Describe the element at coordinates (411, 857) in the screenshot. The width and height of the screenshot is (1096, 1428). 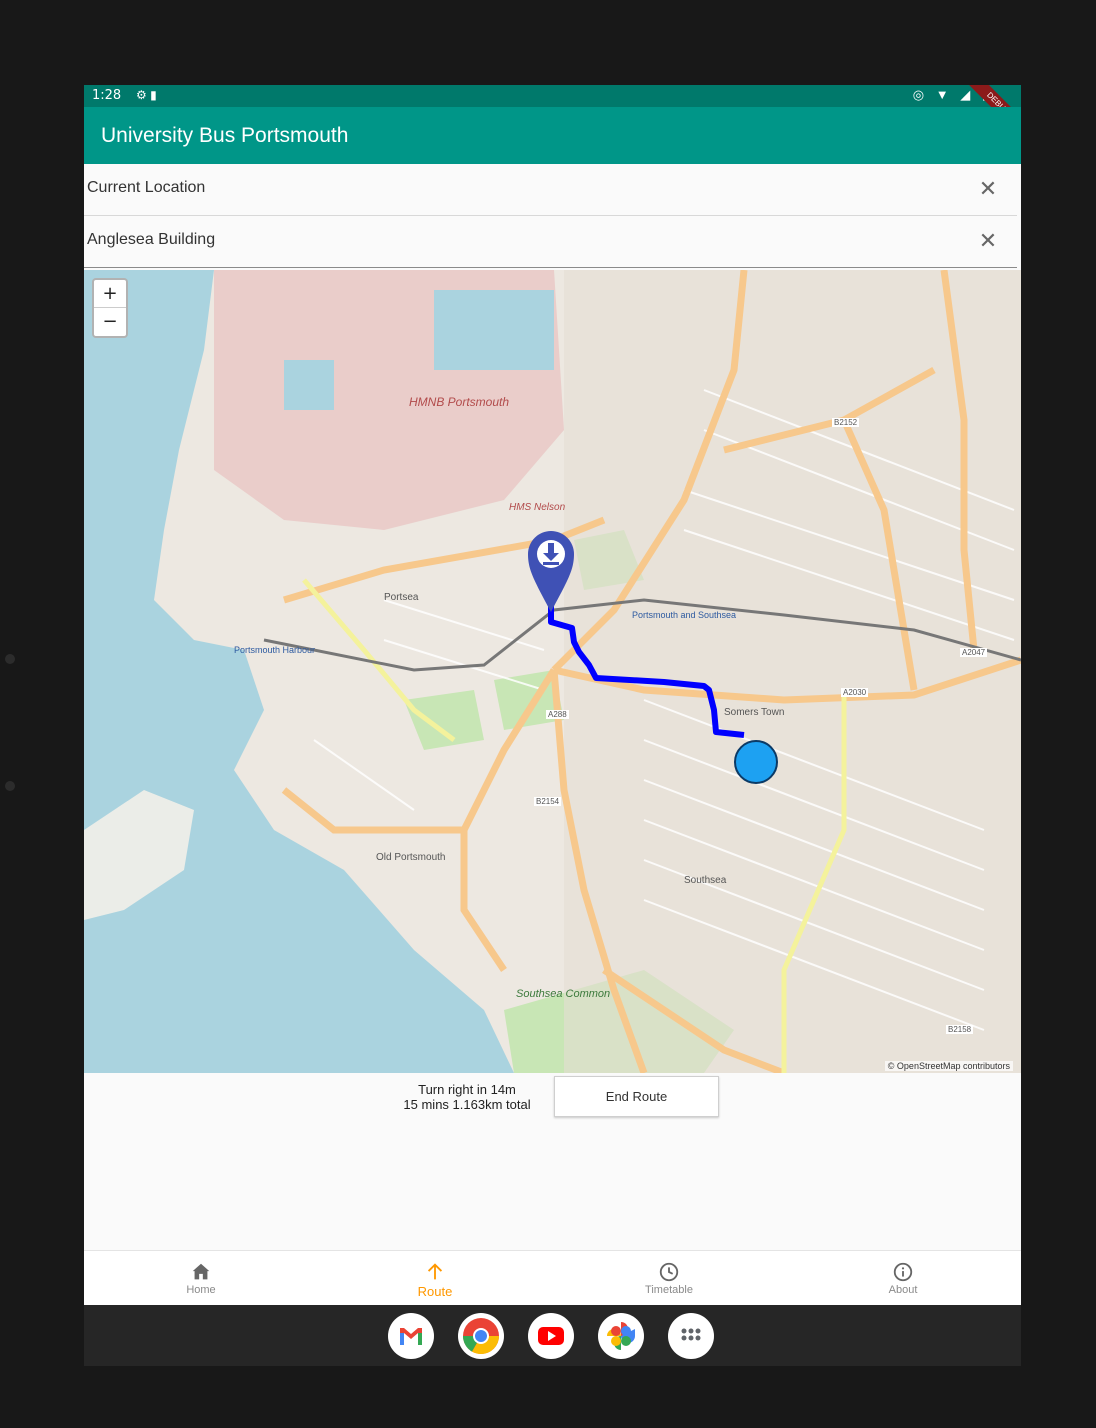
I see `map-label-old-portsmouth: Old Portsmouth` at that location.